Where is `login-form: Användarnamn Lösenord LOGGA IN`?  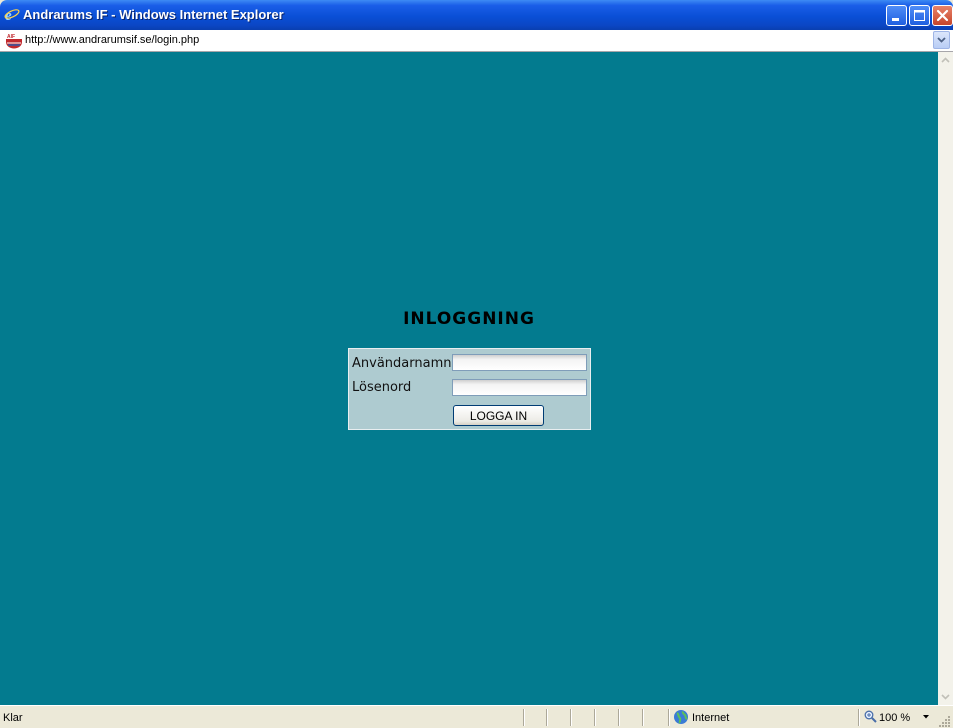 login-form: Användarnamn Lösenord LOGGA IN is located at coordinates (469, 389).